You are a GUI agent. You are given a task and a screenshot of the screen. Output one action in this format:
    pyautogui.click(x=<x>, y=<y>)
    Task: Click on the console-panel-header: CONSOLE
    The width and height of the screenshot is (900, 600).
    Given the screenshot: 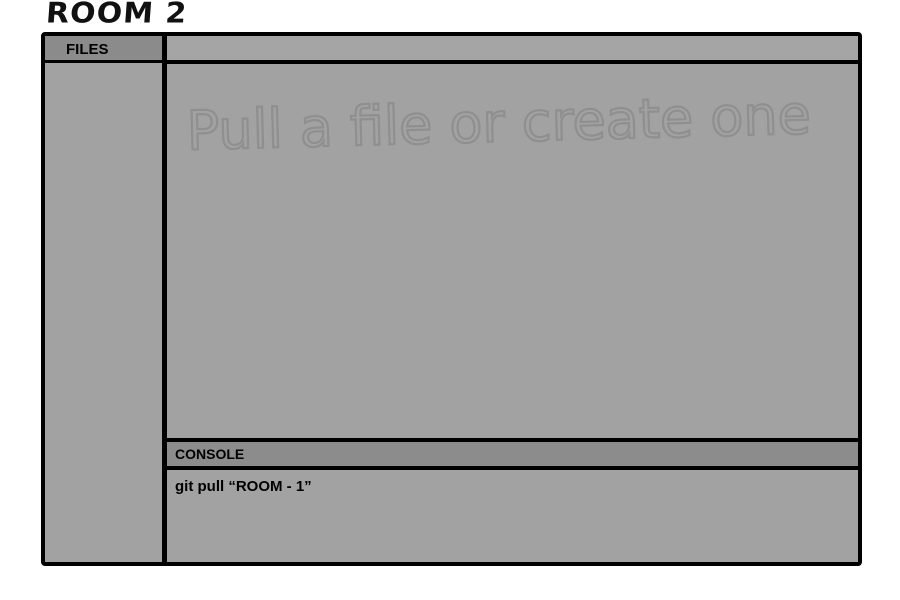 What is the action you would take?
    pyautogui.click(x=512, y=454)
    